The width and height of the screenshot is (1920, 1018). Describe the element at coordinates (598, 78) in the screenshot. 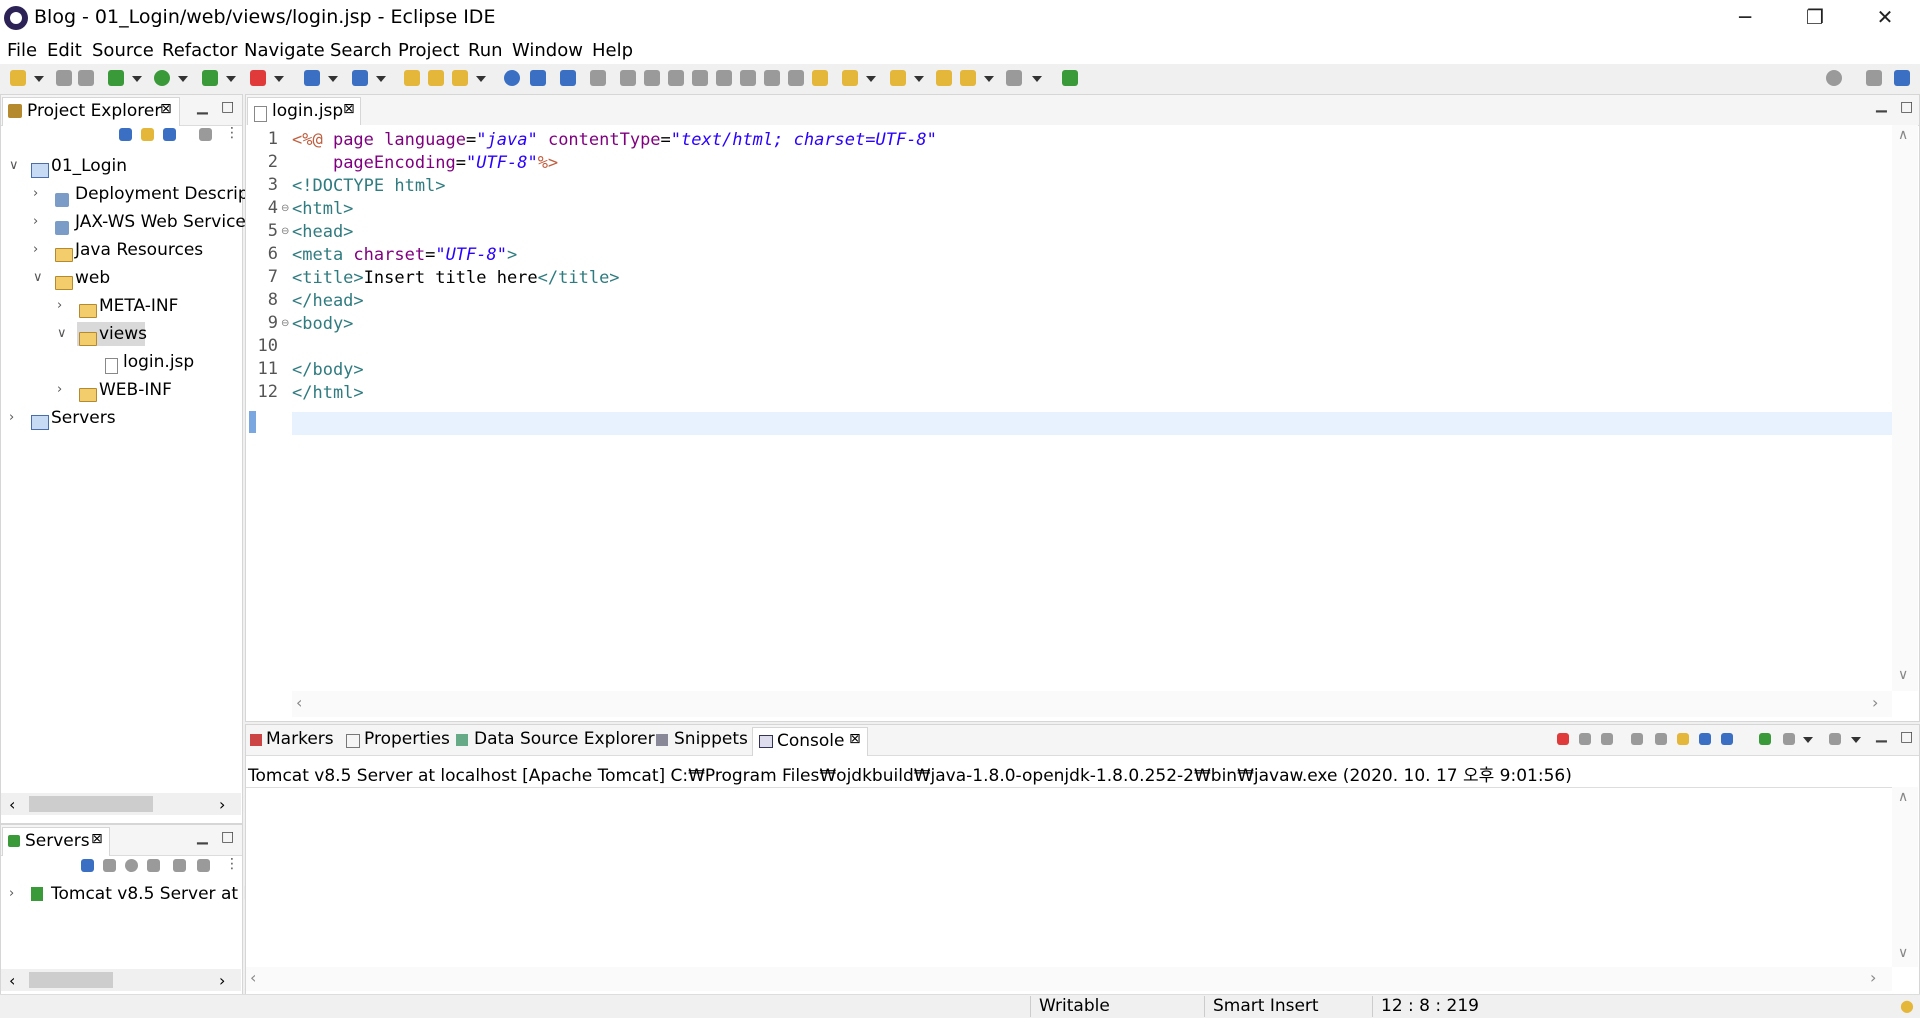

I see `search-toolbar-icon` at that location.